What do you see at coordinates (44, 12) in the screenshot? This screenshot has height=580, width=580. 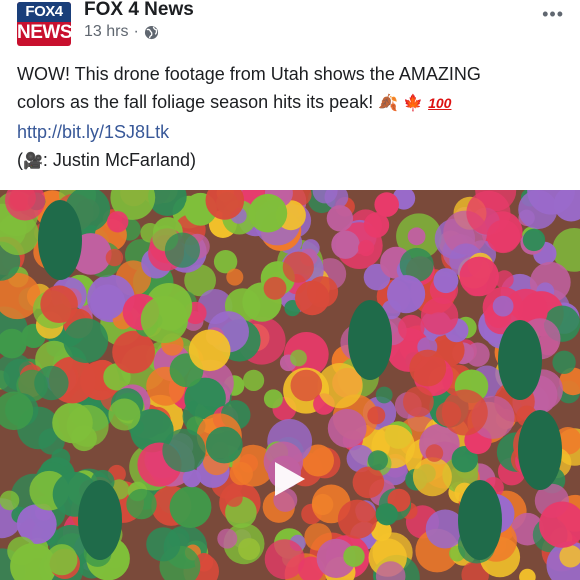 I see `avatar-top-text: FOX4` at bounding box center [44, 12].